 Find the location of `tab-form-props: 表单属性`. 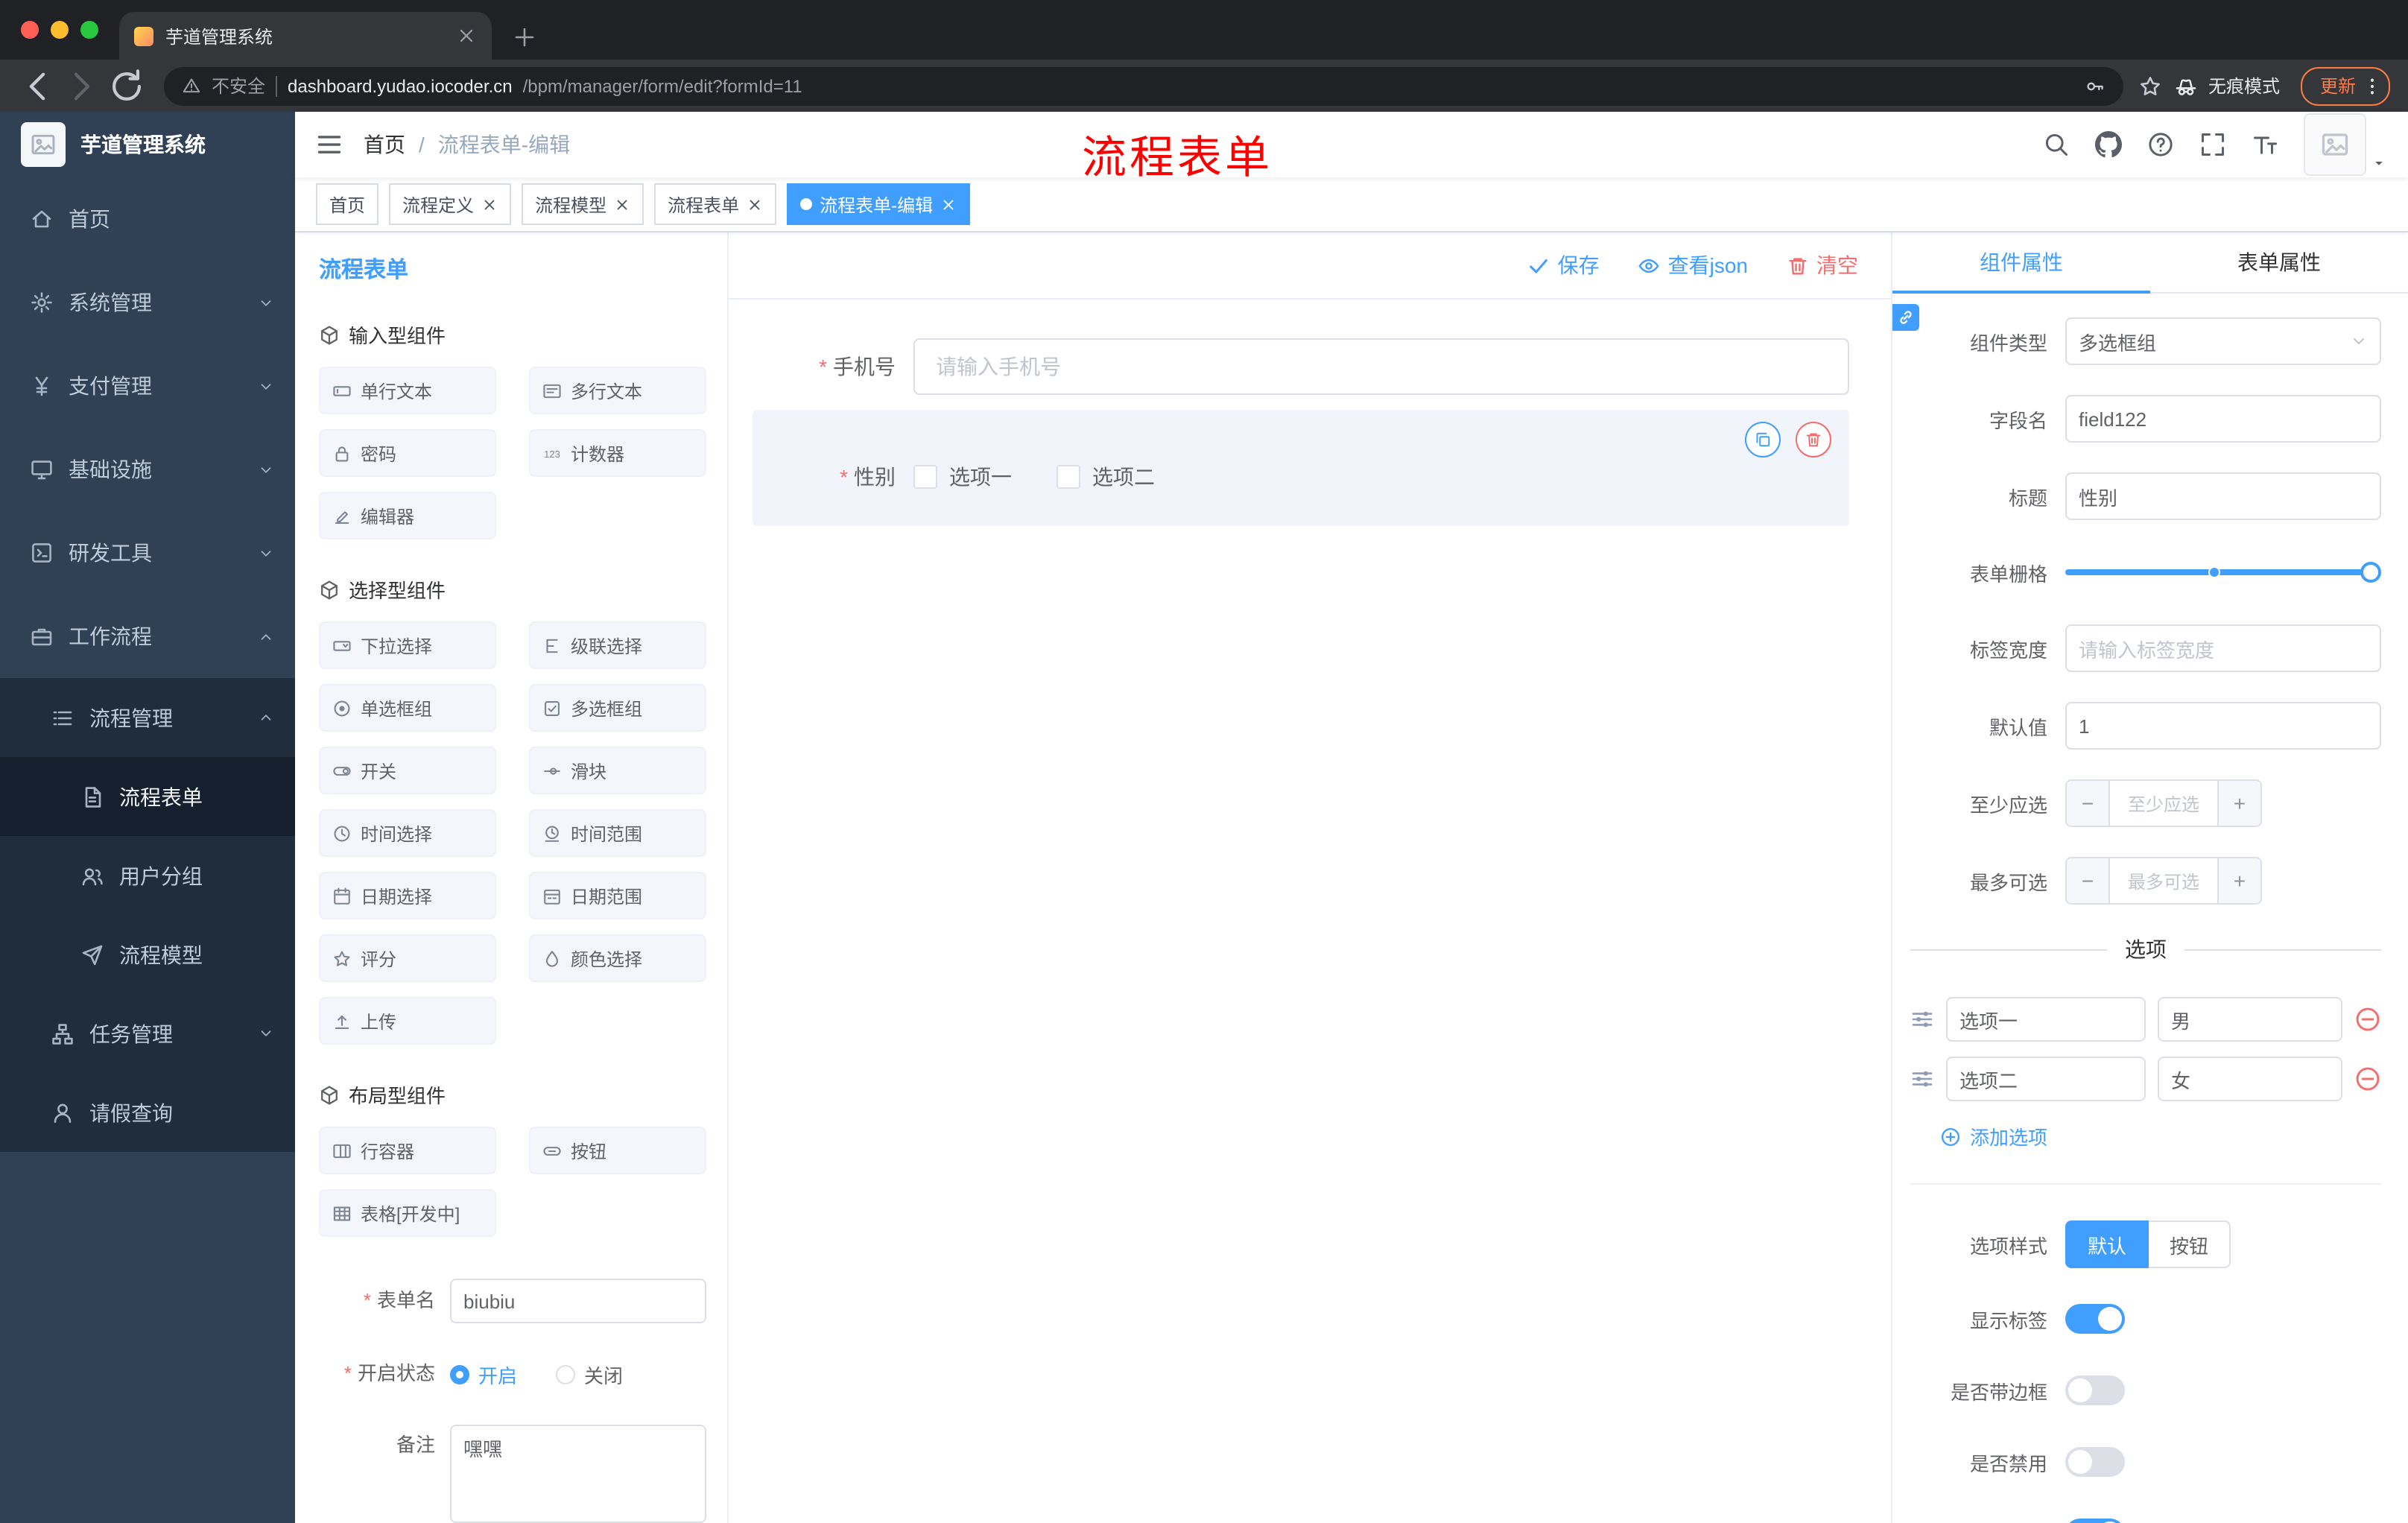

tab-form-props: 表单属性 is located at coordinates (2279, 262).